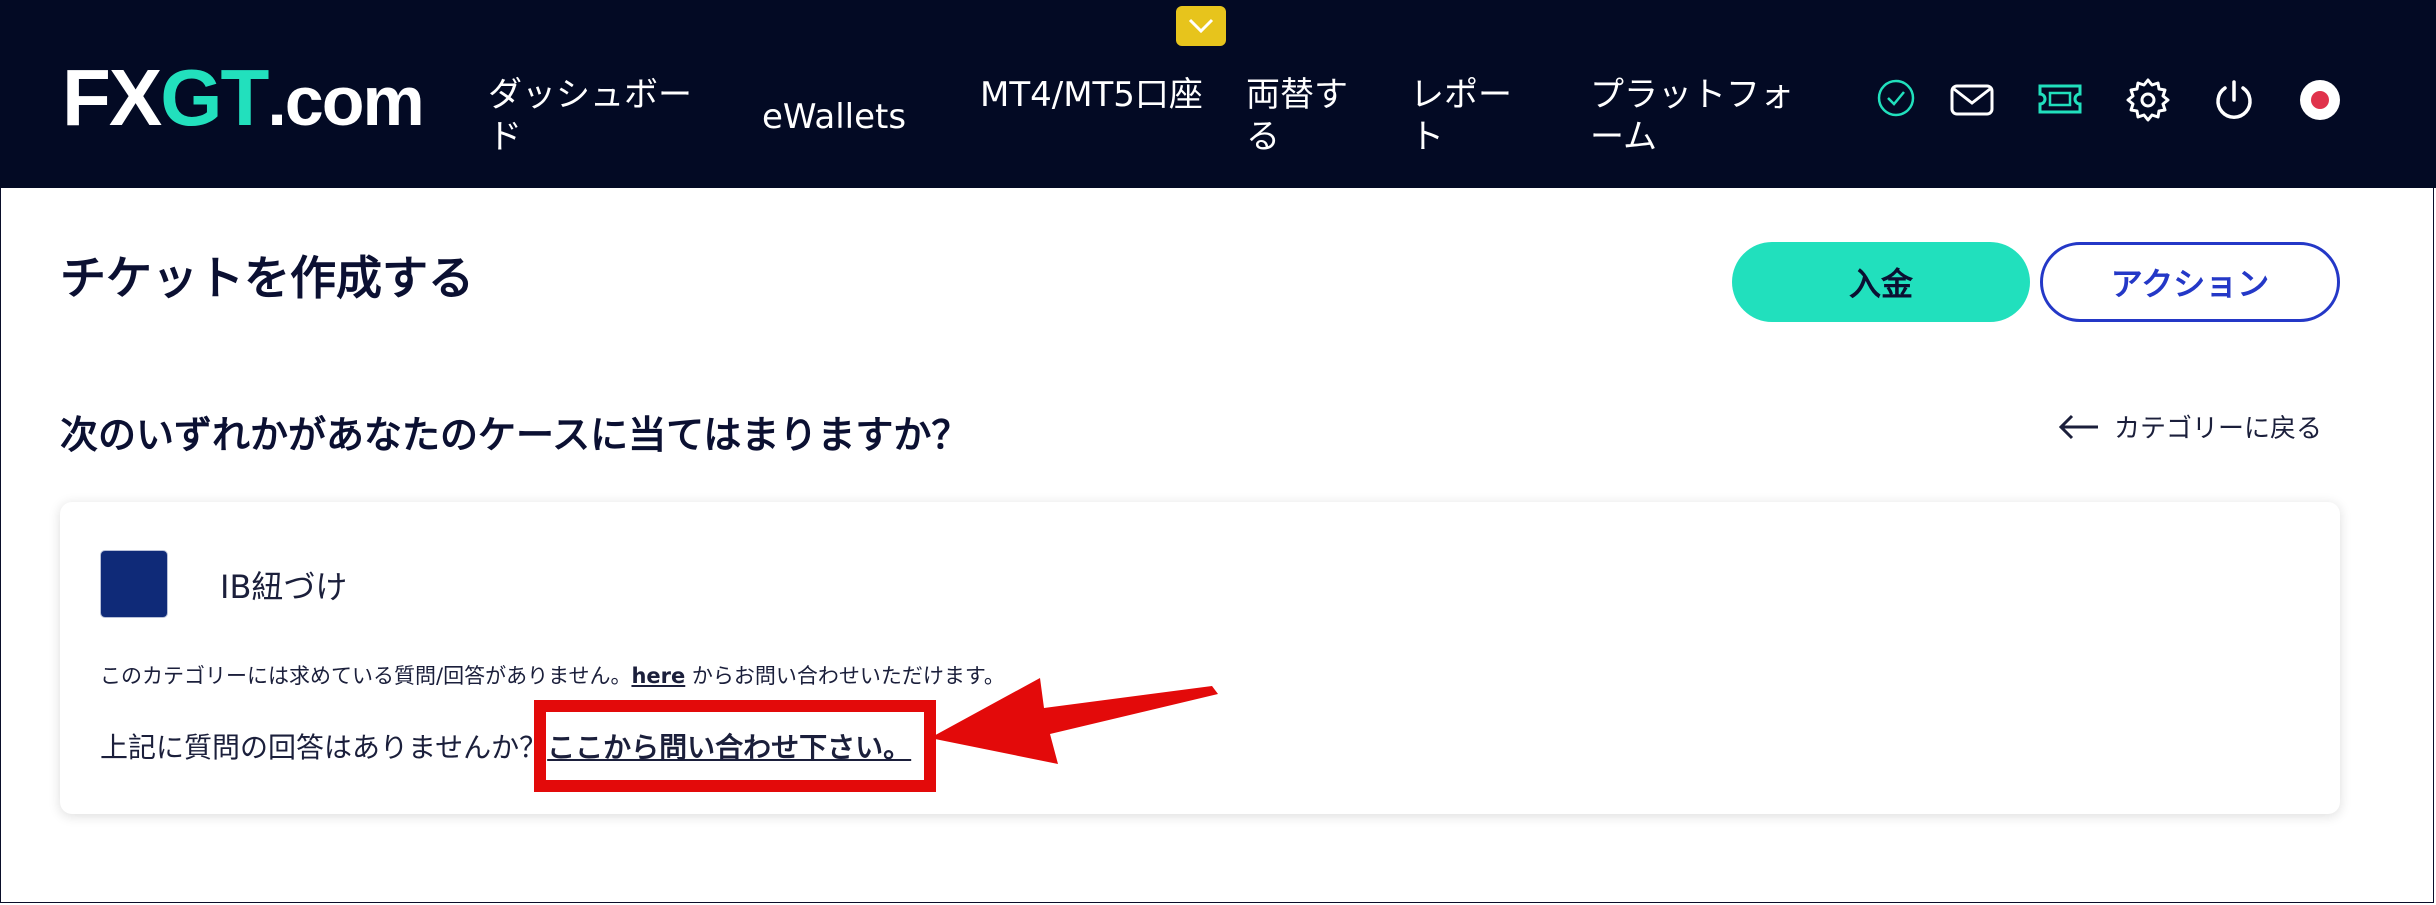 The image size is (2436, 905). What do you see at coordinates (1470, 116) in the screenshot?
I see `nav-reports: レポート` at bounding box center [1470, 116].